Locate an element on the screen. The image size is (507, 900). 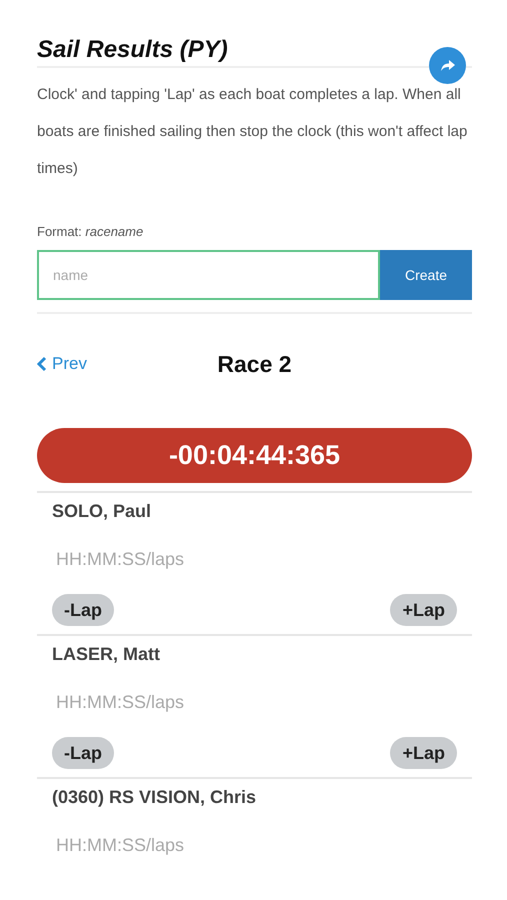
race-timer: -00:04:44:365 is located at coordinates (254, 455).